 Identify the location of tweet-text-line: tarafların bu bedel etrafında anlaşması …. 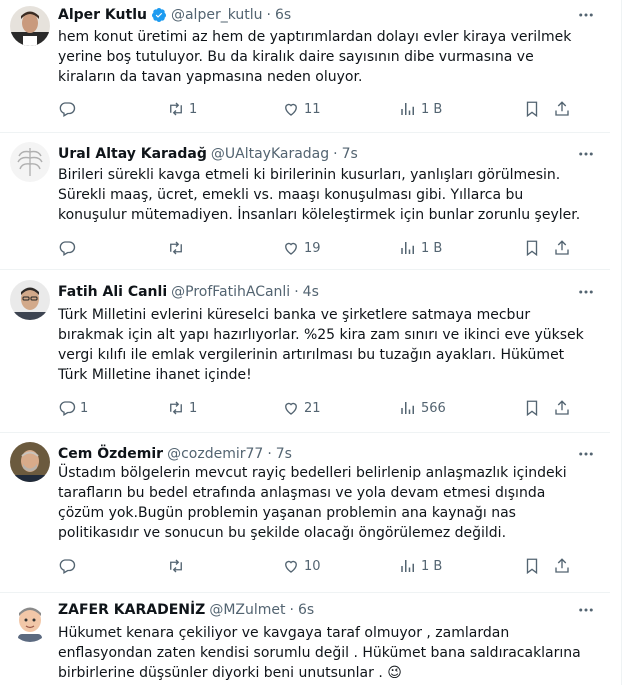
(302, 493).